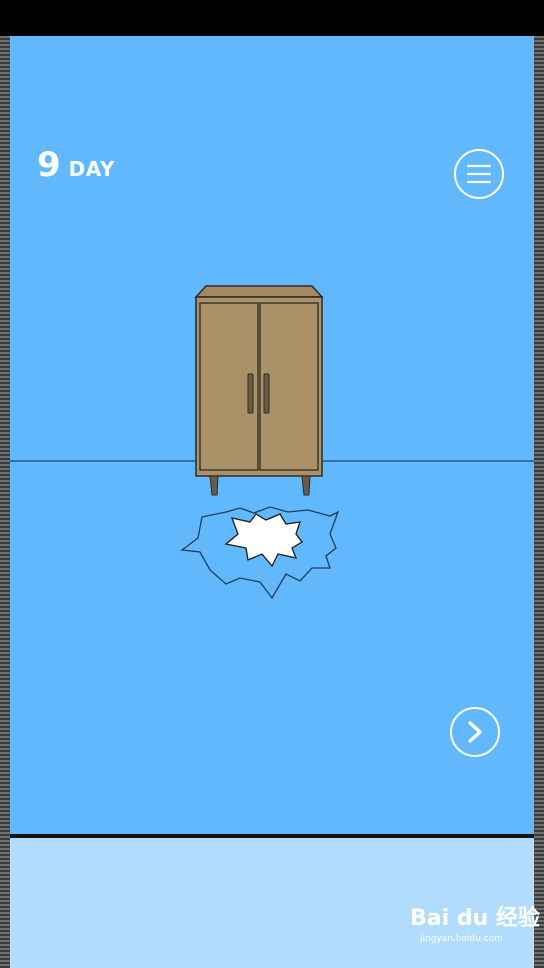 This screenshot has height=968, width=544. Describe the element at coordinates (272, 903) in the screenshot. I see `item-inventory-panel` at that location.